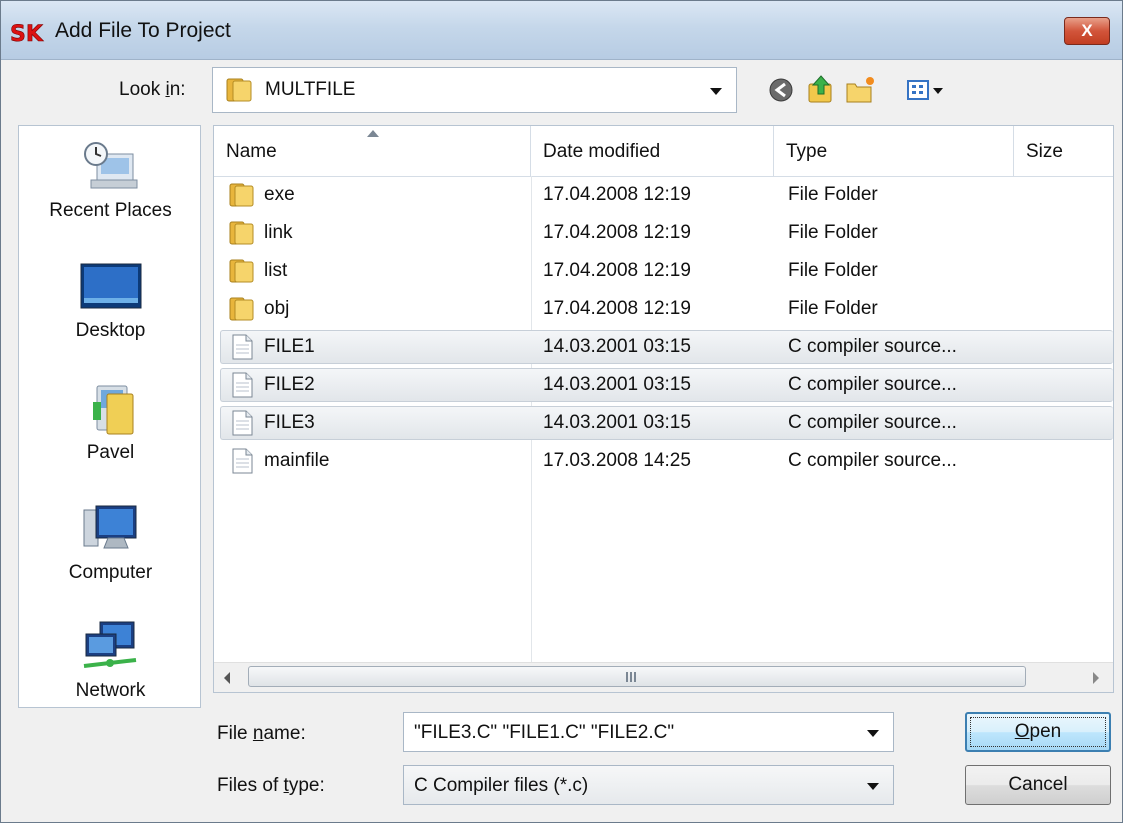 This screenshot has width=1123, height=823. I want to click on desktop-icon, so click(110, 286).